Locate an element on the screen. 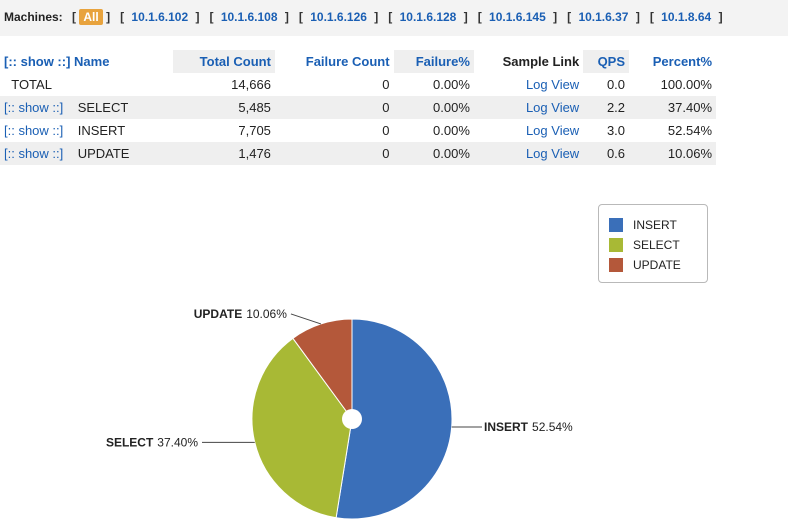 The width and height of the screenshot is (788, 531). total-count-header: Total Count is located at coordinates (223, 61).